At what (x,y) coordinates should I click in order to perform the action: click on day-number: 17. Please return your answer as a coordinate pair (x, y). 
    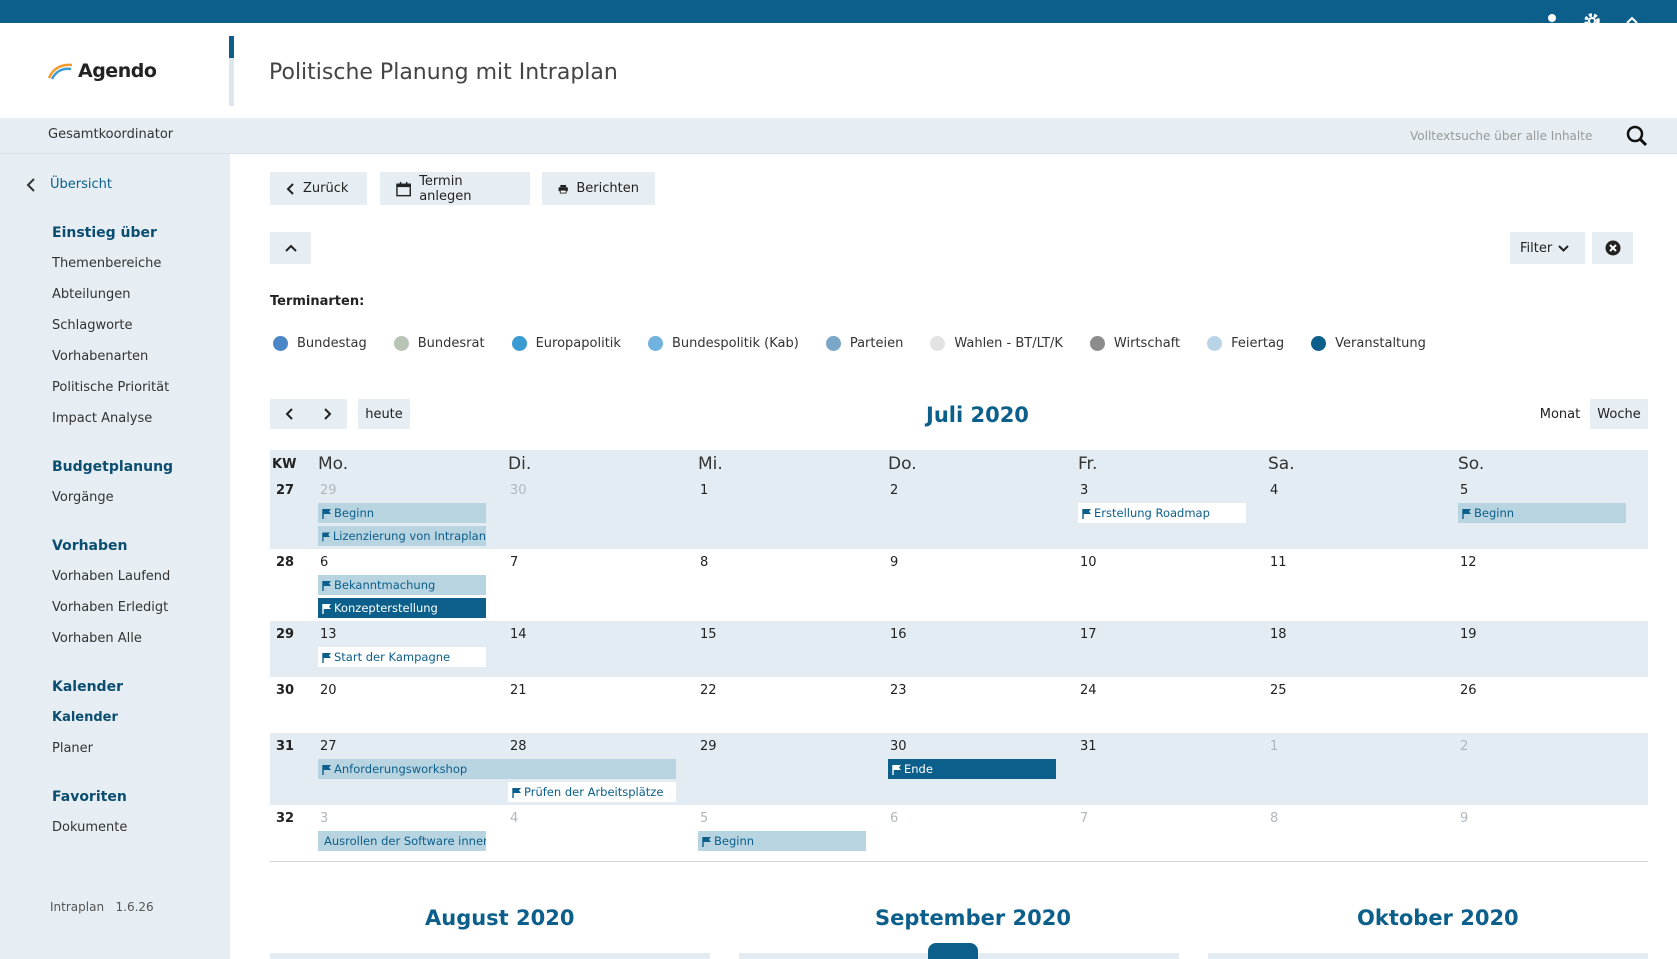
    Looking at the image, I should click on (1088, 634).